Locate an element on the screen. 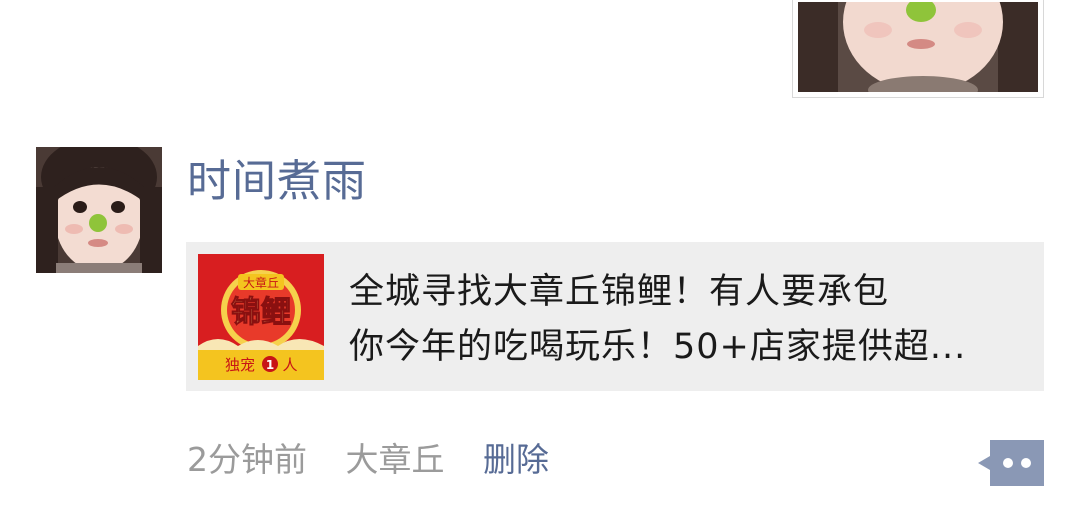 The image size is (1080, 532). post-username: 时间煮雨 is located at coordinates (277, 182).